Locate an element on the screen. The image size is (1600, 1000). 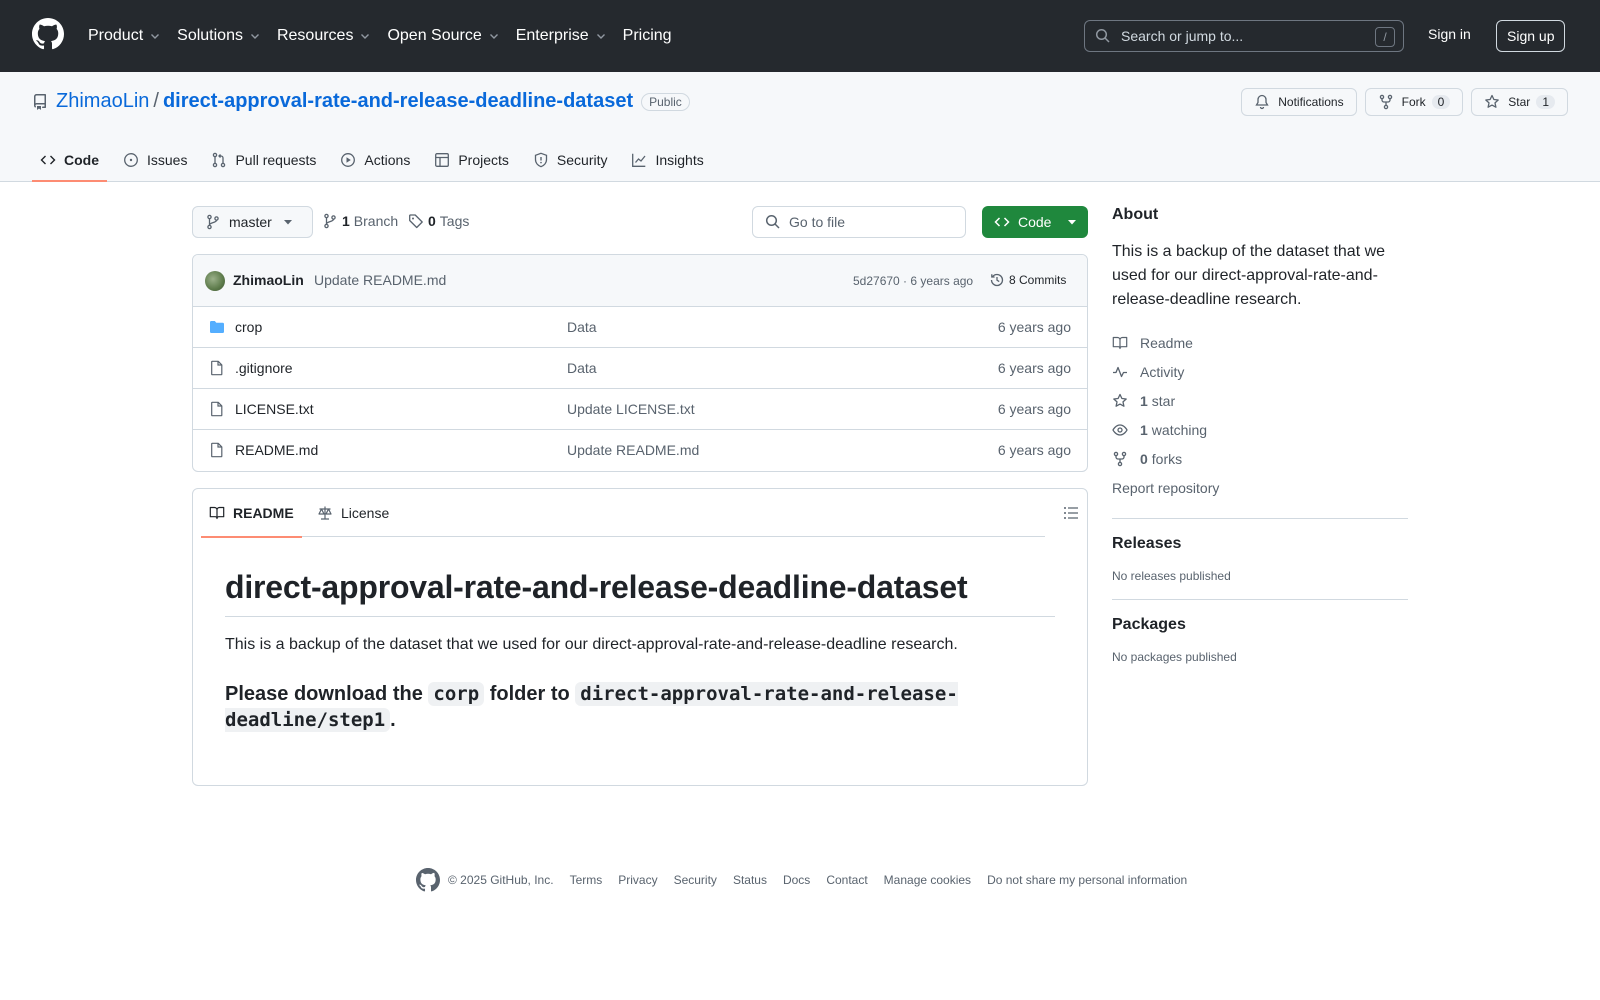
tab-insights: Insights is located at coordinates (667, 160).